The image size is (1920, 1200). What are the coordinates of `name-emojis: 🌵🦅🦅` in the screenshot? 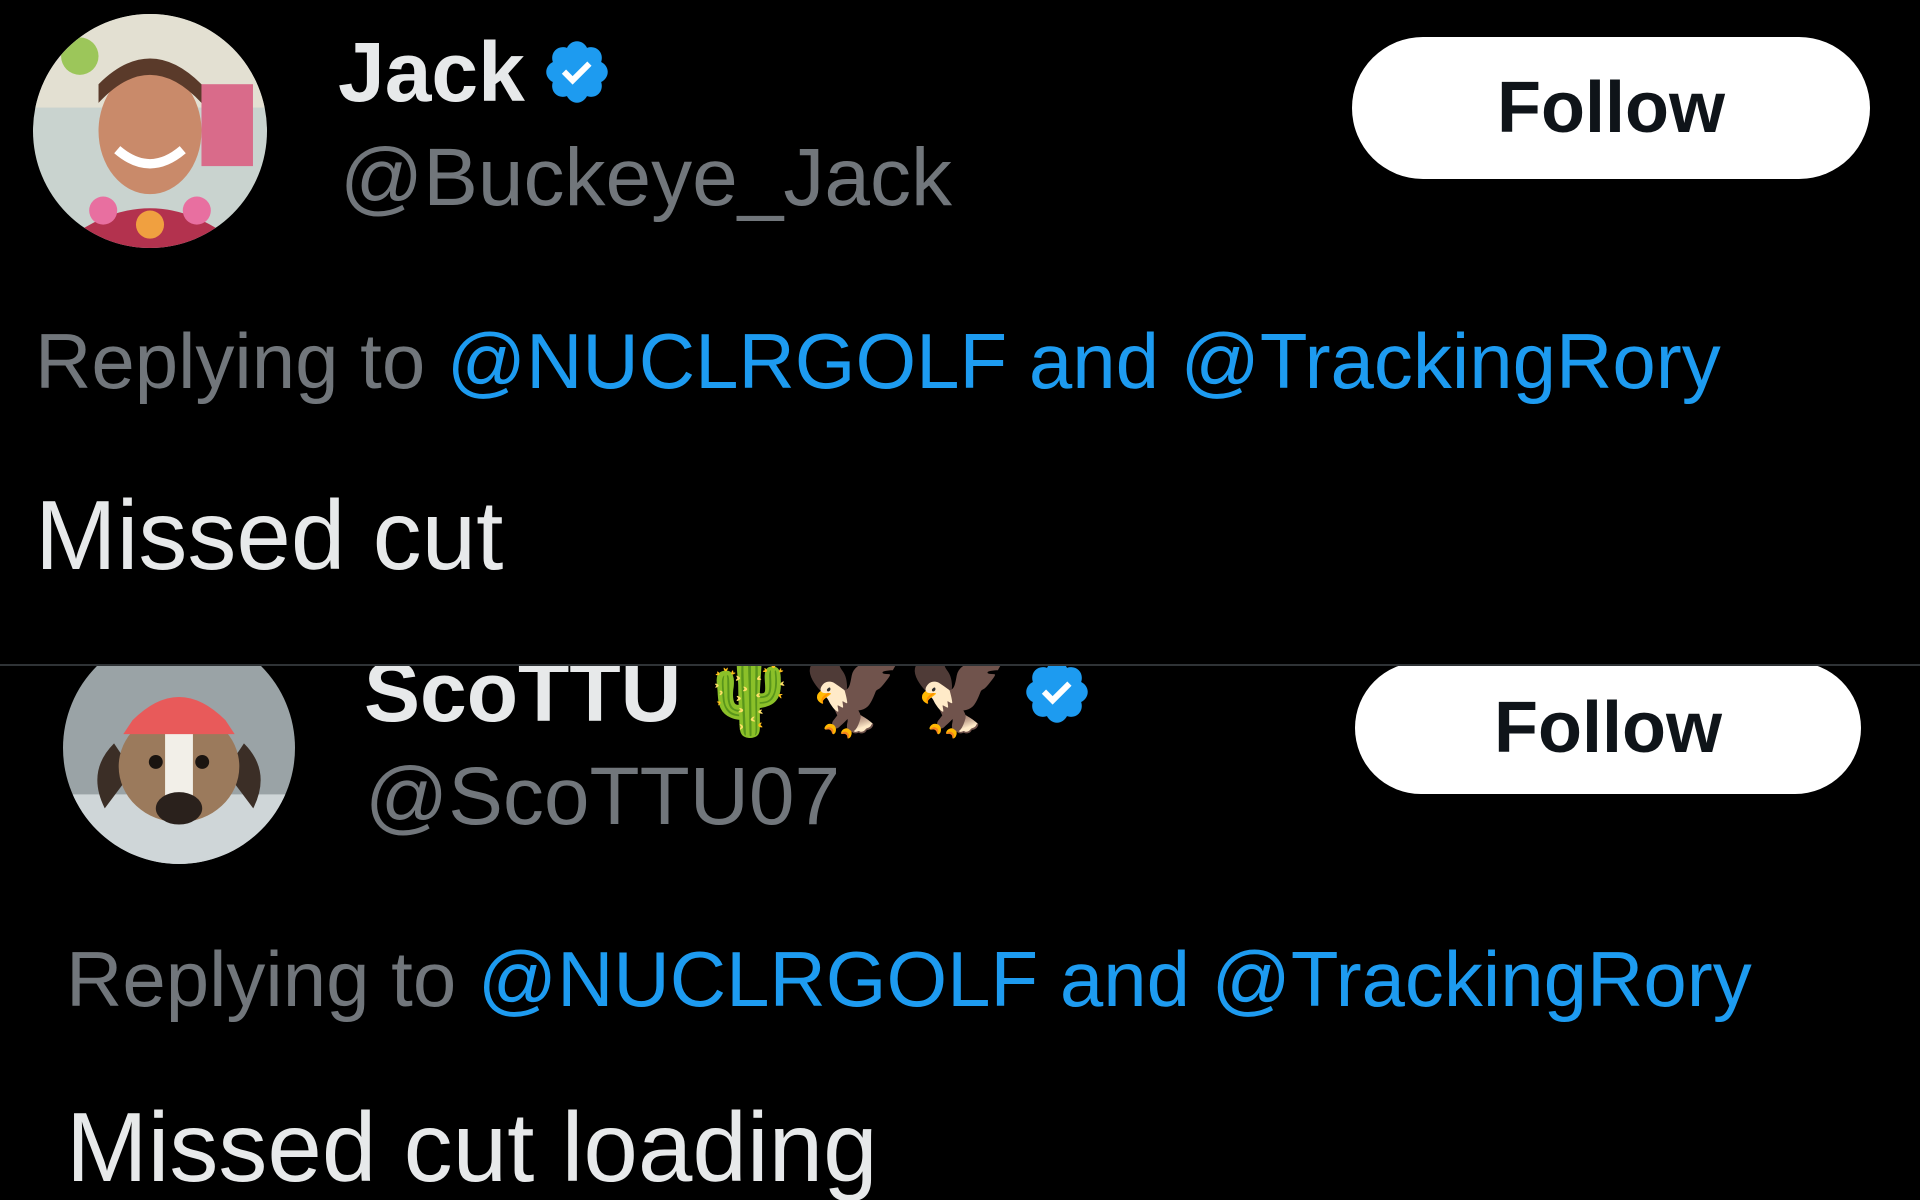 It's located at (854, 703).